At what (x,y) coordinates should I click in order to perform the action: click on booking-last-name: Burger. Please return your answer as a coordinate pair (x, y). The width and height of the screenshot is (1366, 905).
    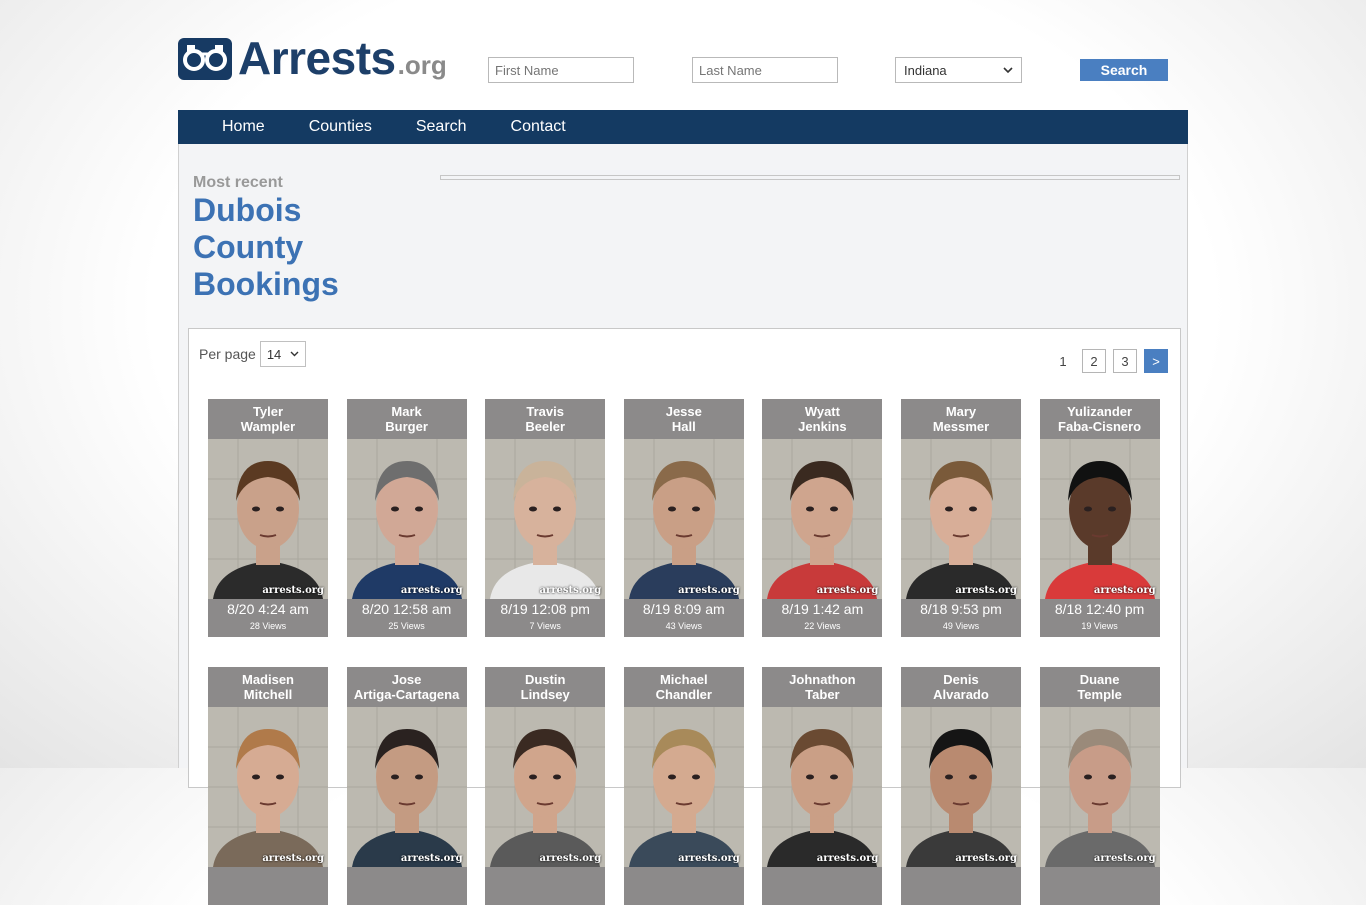
    Looking at the image, I should click on (406, 426).